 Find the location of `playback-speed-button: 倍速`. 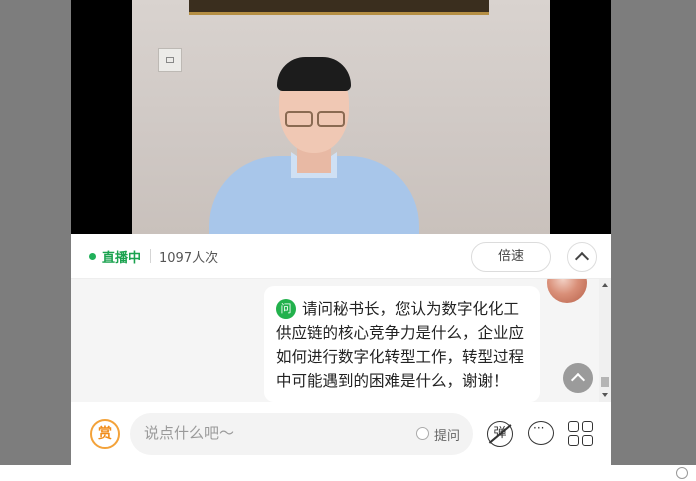

playback-speed-button: 倍速 is located at coordinates (511, 257).